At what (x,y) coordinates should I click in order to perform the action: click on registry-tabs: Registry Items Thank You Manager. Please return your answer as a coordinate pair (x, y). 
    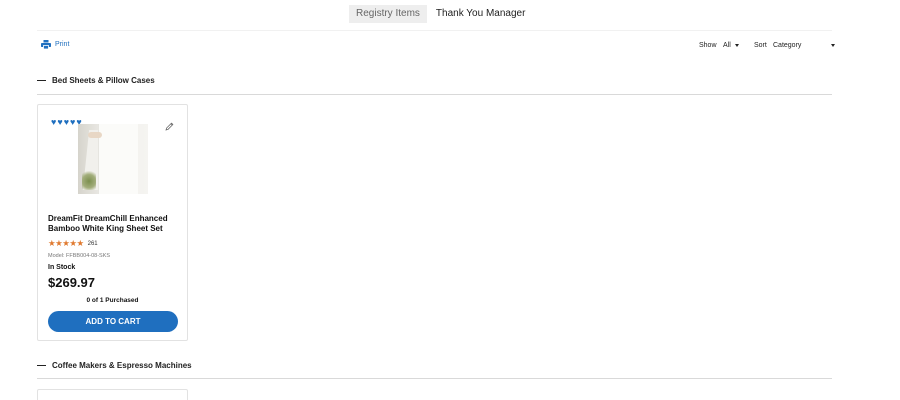
    Looking at the image, I should click on (440, 14).